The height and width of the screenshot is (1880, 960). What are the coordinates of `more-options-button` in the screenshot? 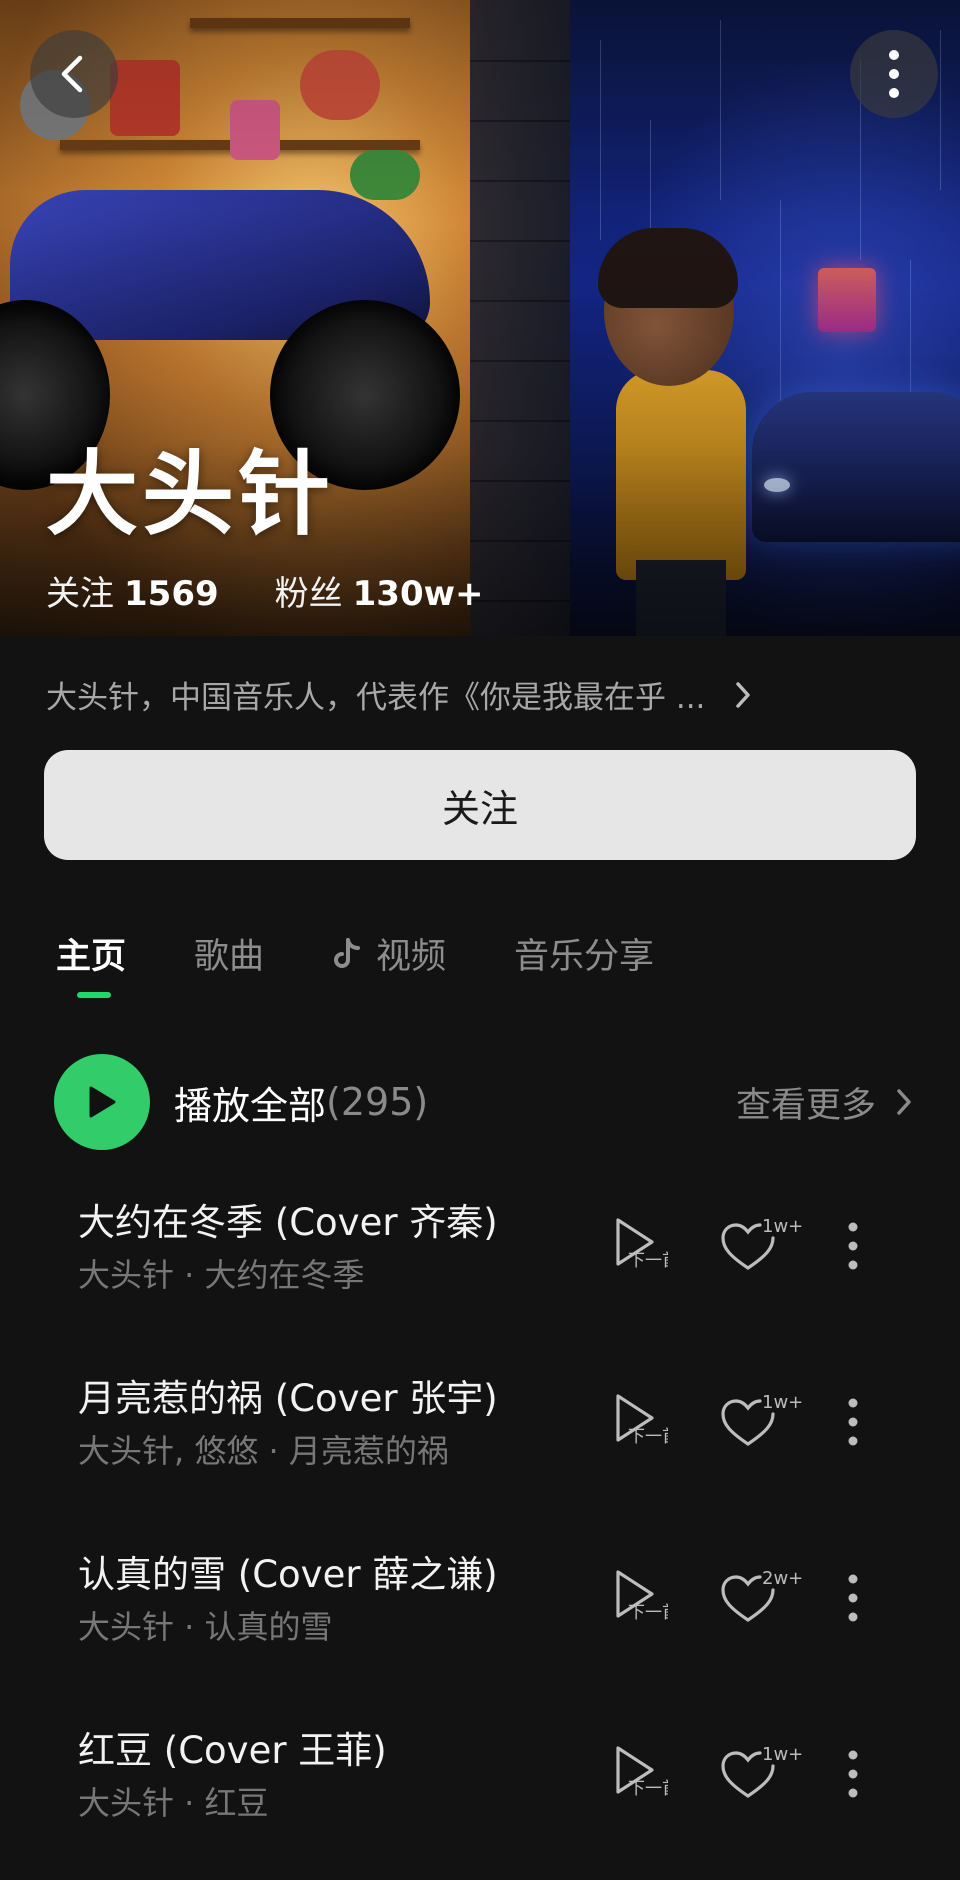 It's located at (894, 74).